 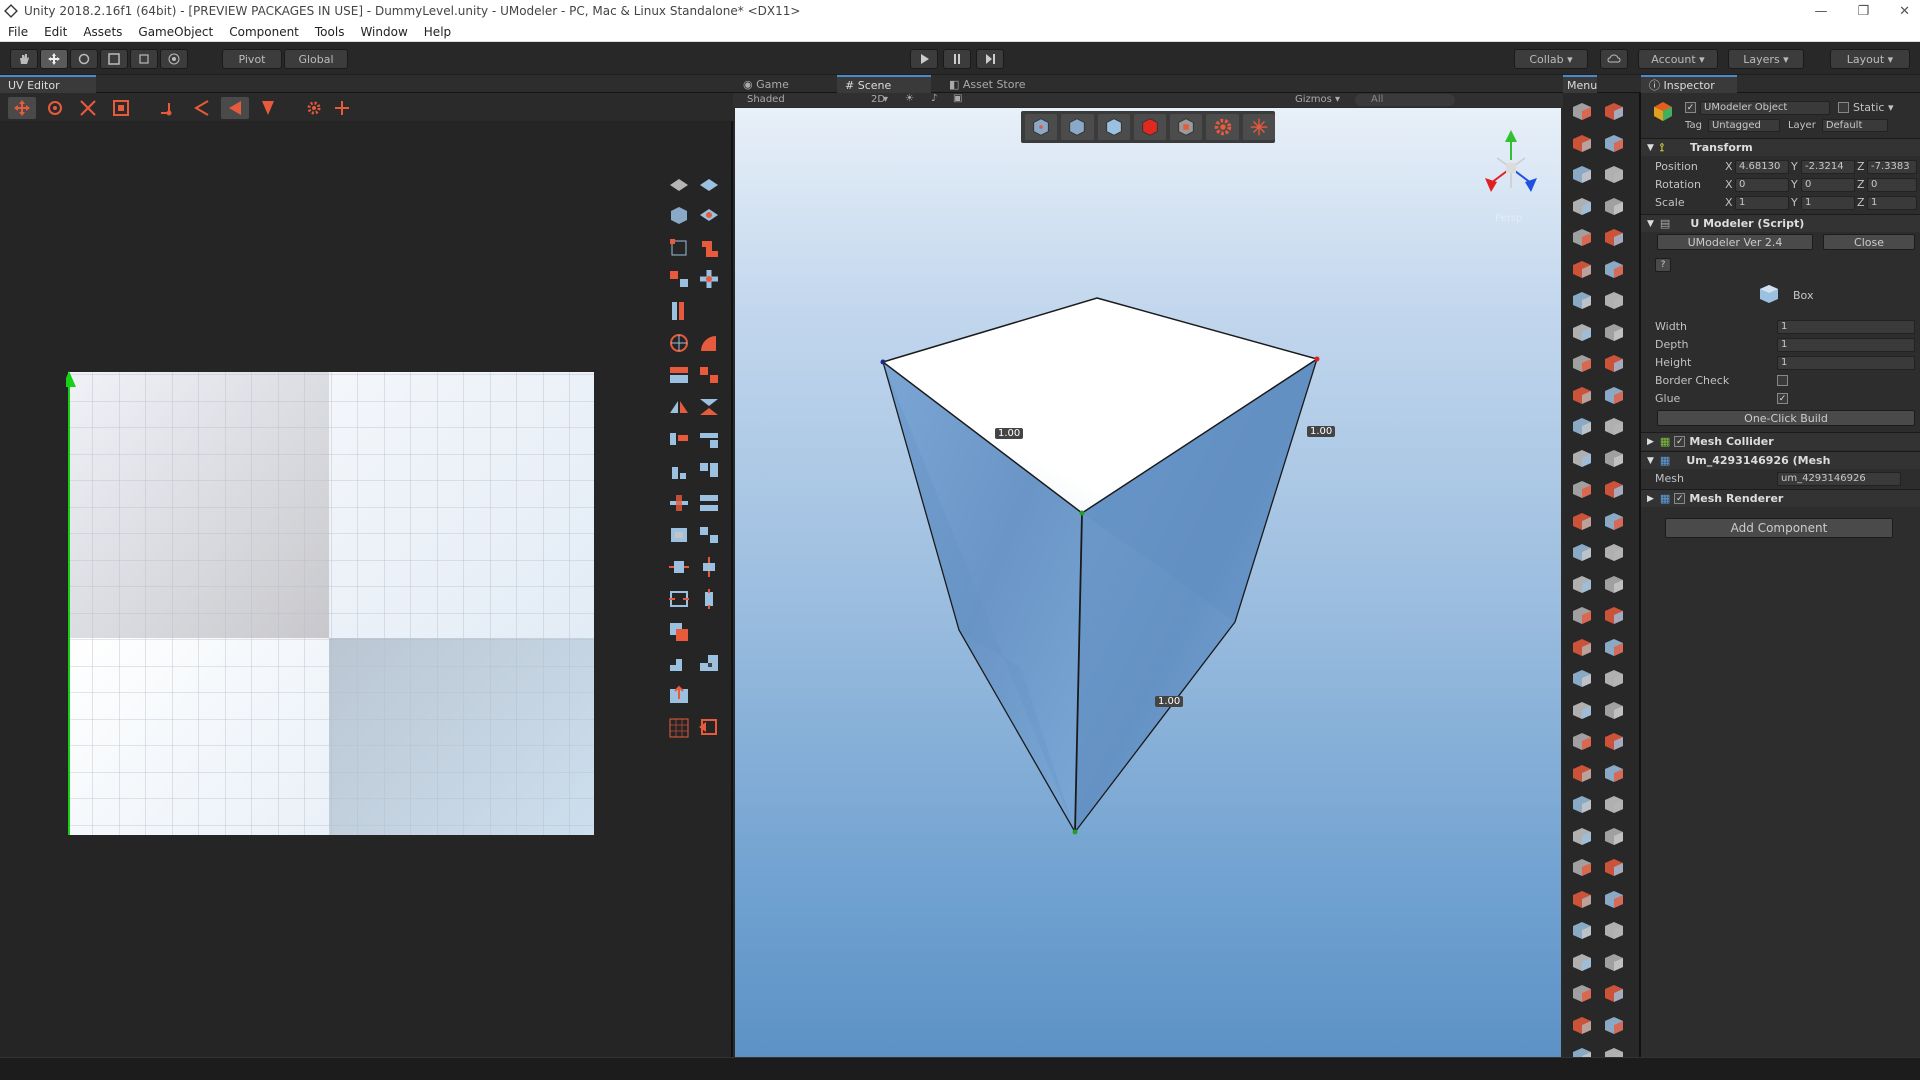 I want to click on uv-align-left-icon, so click(x=679, y=439).